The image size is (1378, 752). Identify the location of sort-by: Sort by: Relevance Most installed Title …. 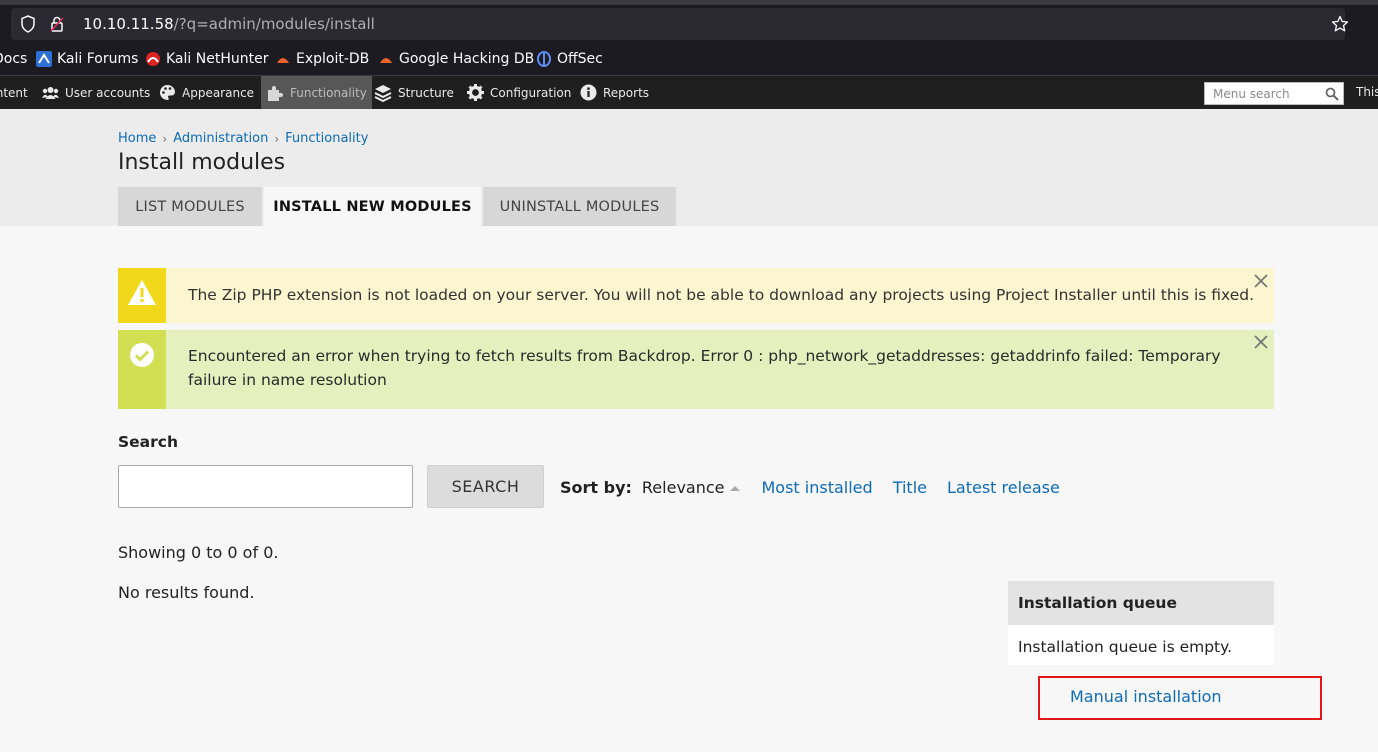
(810, 487).